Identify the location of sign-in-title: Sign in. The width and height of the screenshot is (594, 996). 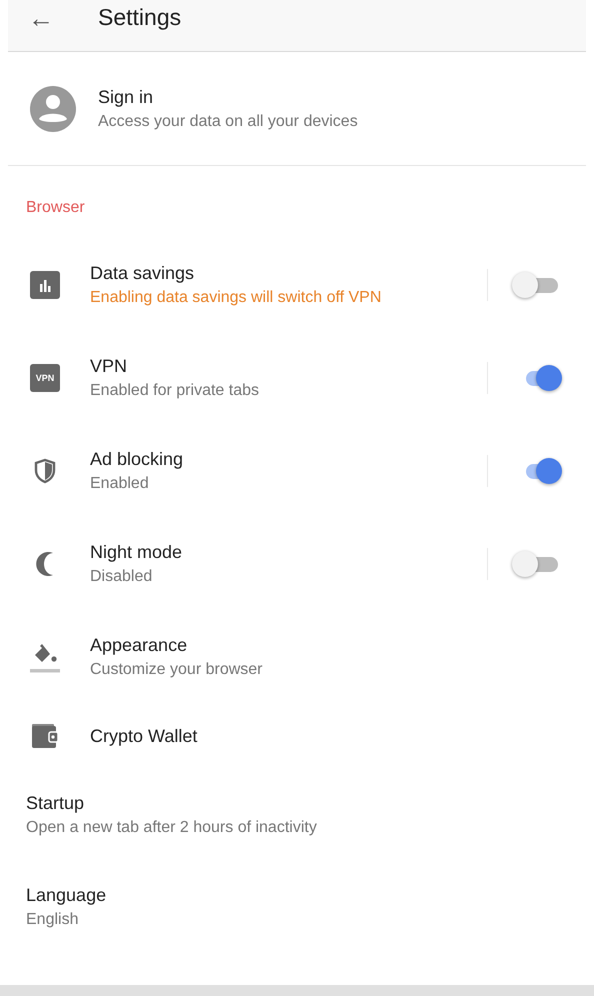
(342, 97).